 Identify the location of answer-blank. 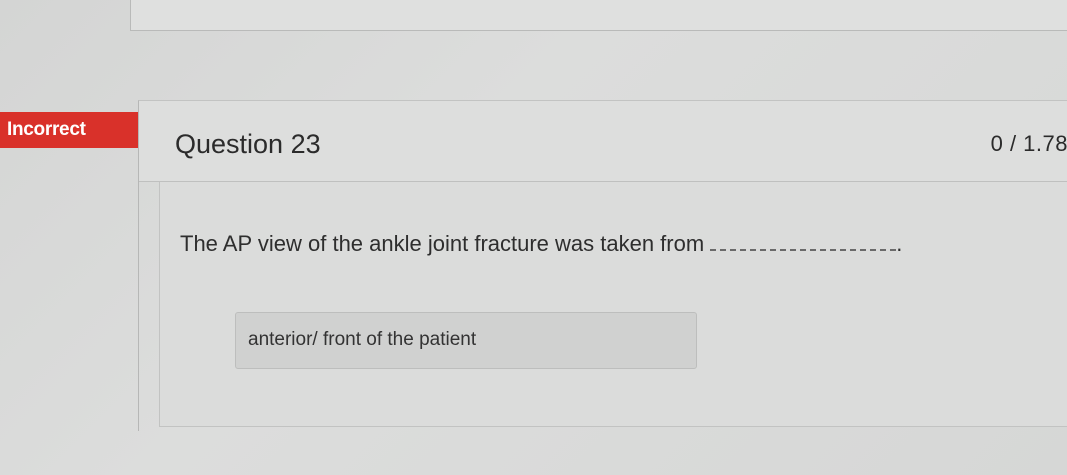
(803, 250).